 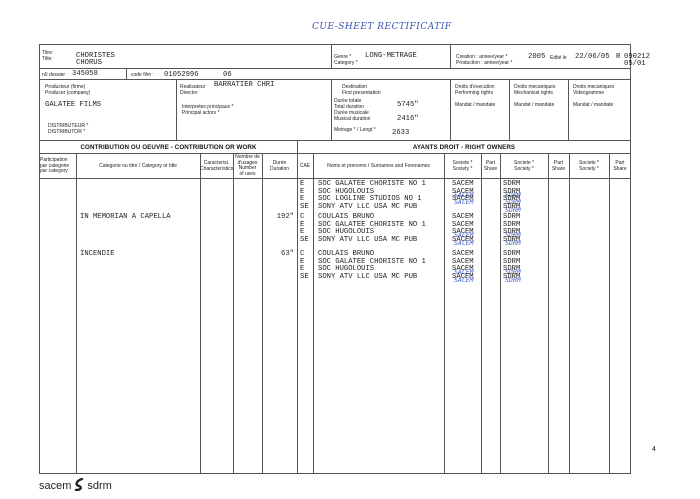 What do you see at coordinates (654, 449) in the screenshot?
I see `page-number: 4` at bounding box center [654, 449].